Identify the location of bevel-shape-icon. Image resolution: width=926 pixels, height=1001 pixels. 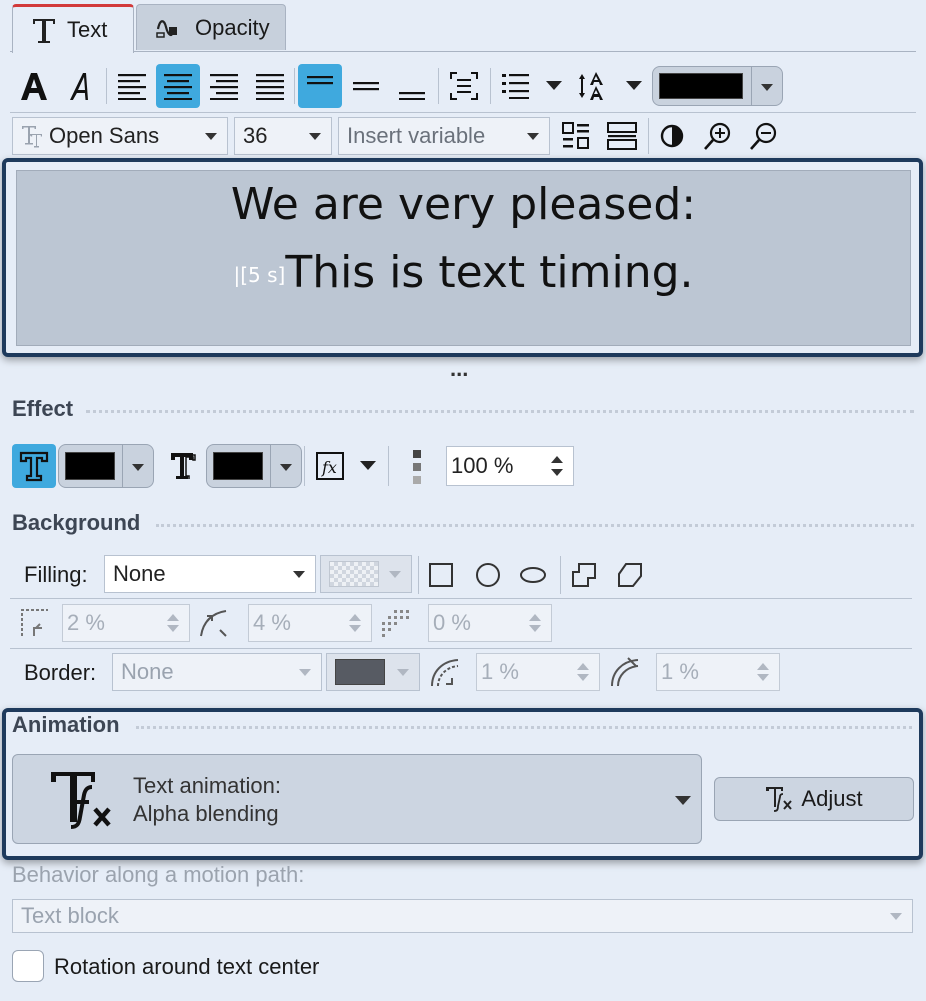
(630, 575).